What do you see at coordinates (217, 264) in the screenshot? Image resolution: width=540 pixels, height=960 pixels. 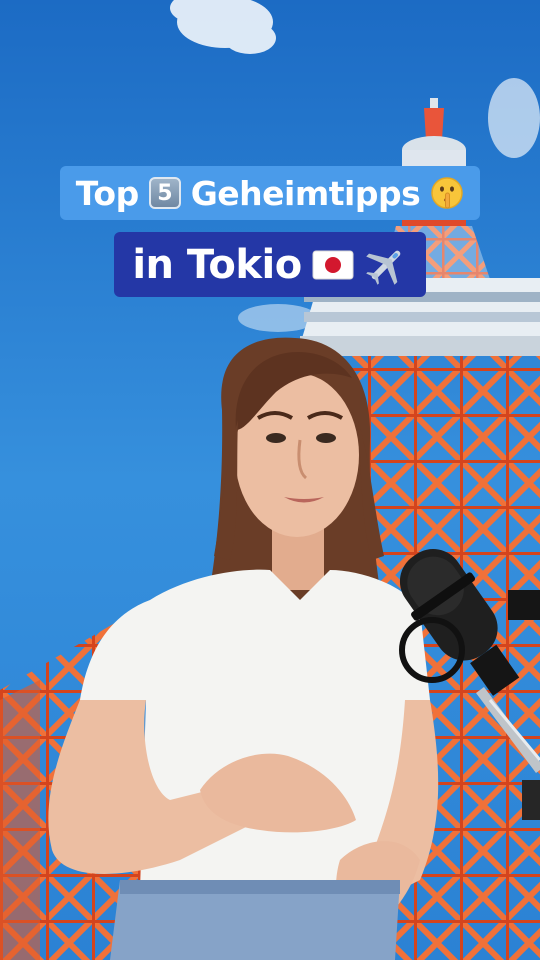 I see `caption-text-in-tokio: in Tokio` at bounding box center [217, 264].